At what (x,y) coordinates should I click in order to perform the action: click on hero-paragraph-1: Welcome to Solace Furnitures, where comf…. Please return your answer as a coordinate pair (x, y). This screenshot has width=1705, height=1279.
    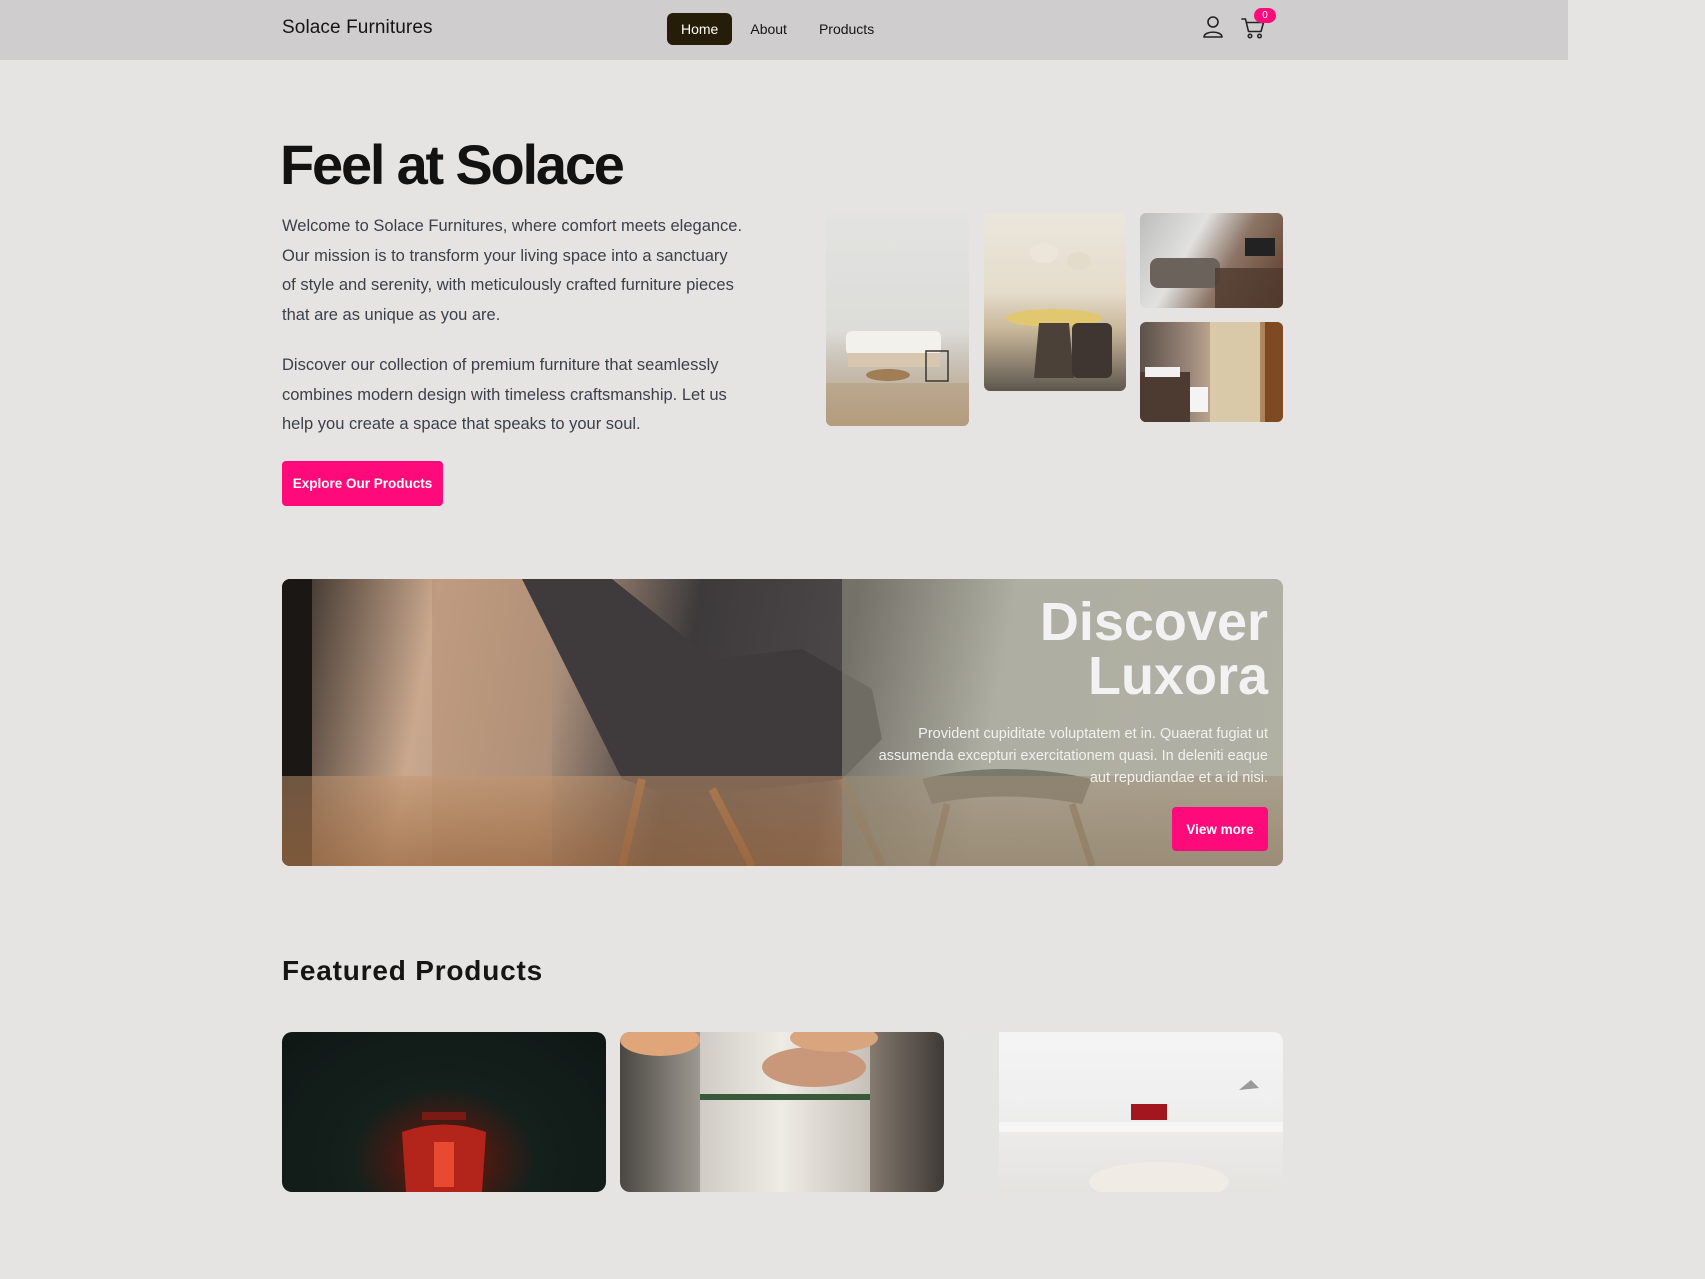
    Looking at the image, I should click on (512, 270).